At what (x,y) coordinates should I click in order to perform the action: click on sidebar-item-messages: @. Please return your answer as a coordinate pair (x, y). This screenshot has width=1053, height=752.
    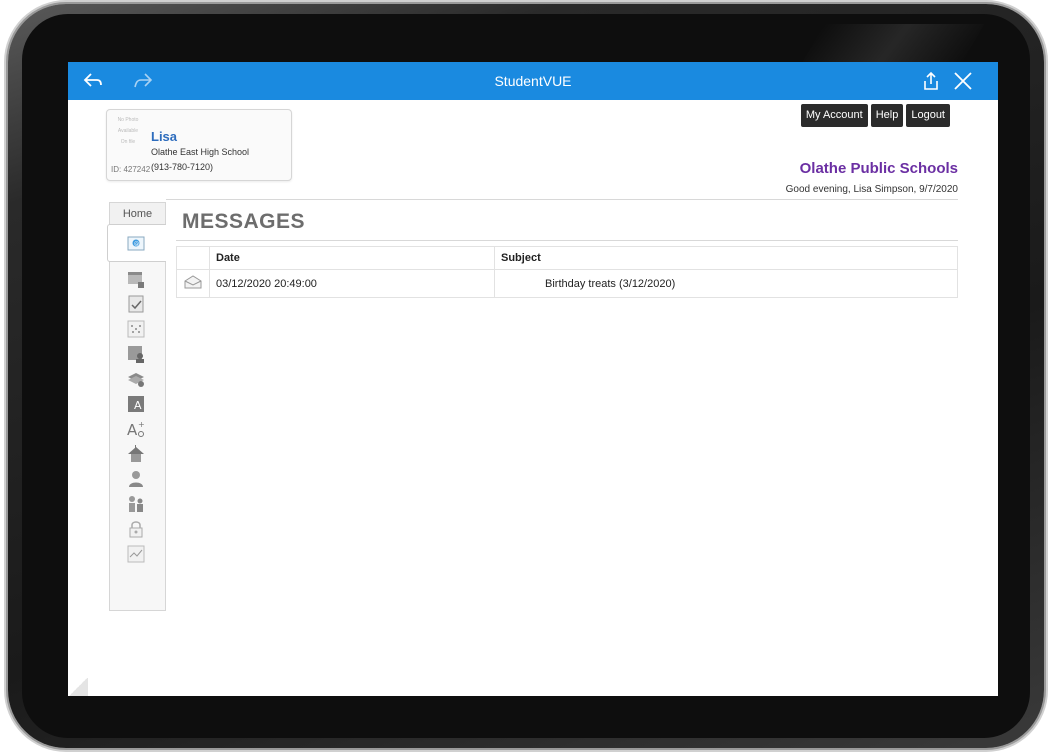
    Looking at the image, I should click on (136, 243).